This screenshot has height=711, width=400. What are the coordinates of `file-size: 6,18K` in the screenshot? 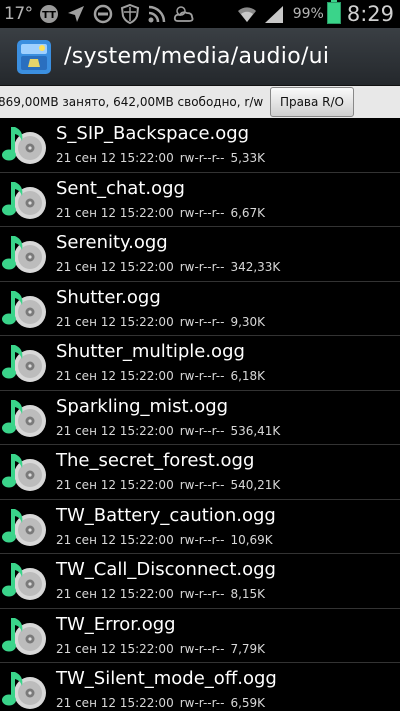 It's located at (248, 376).